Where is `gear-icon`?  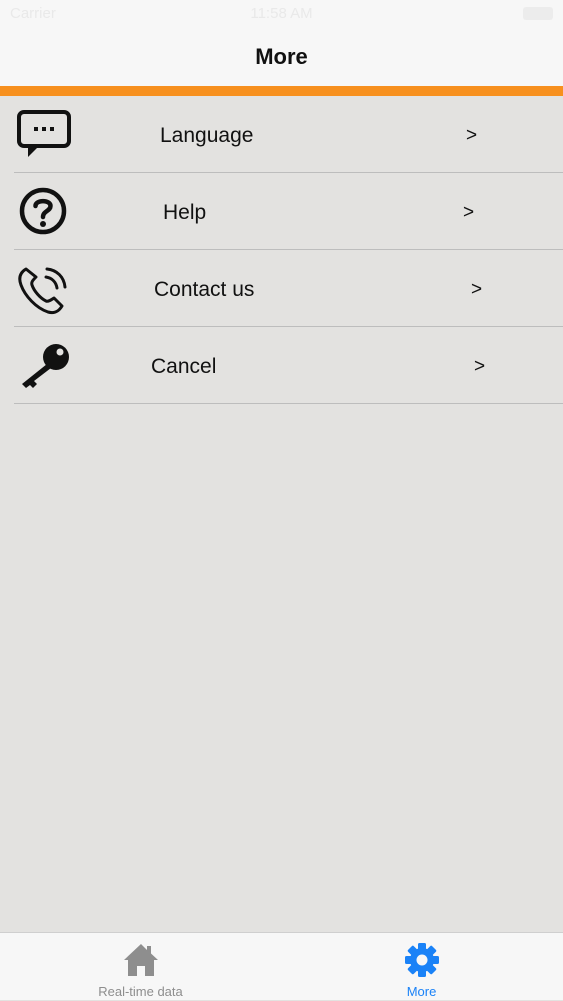
gear-icon is located at coordinates (421, 960).